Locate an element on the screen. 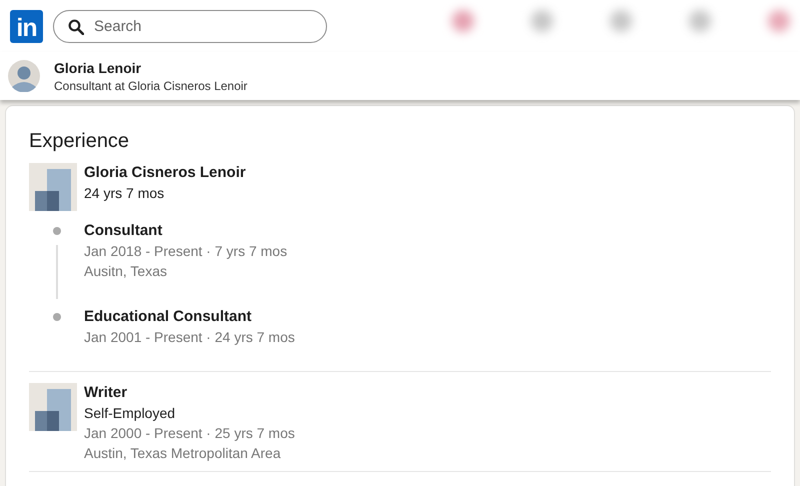  profile-name: Gloria Lenoir is located at coordinates (98, 68).